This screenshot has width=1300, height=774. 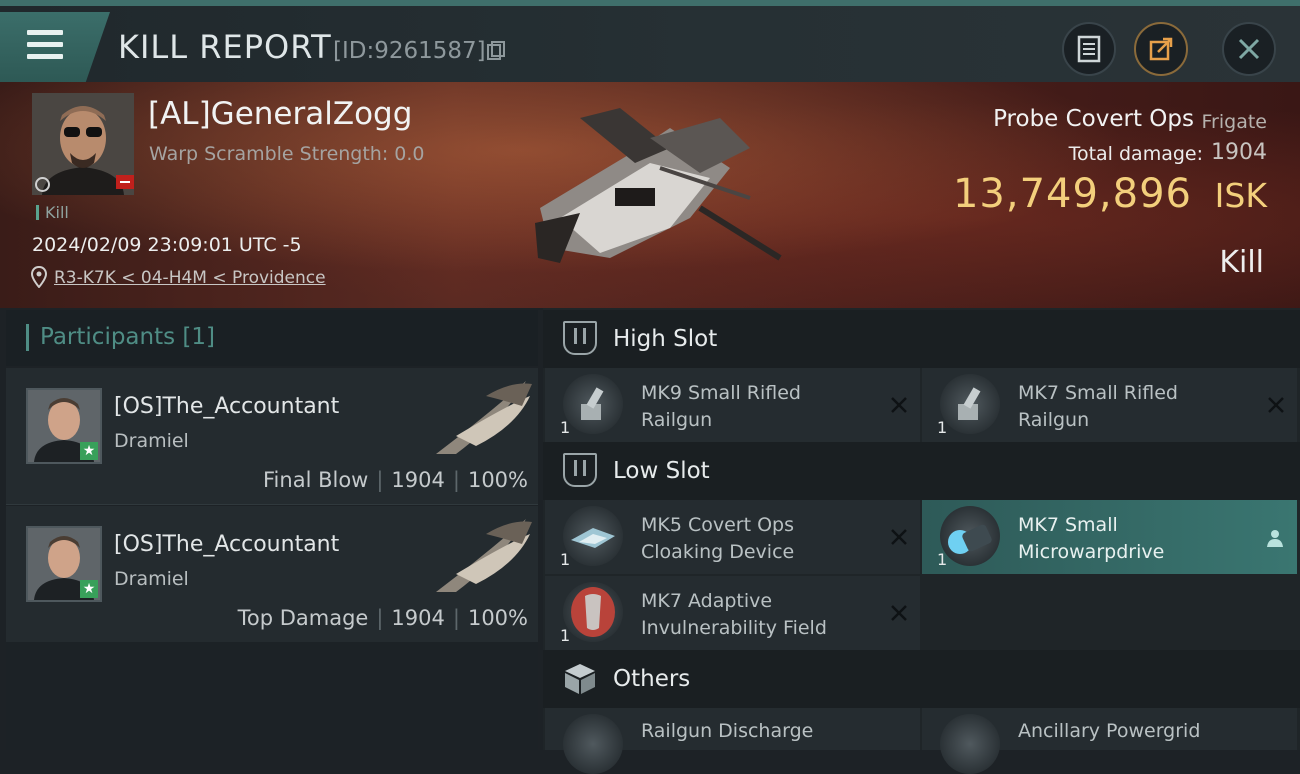 I want to click on ship-class: Frigate, so click(x=1234, y=122).